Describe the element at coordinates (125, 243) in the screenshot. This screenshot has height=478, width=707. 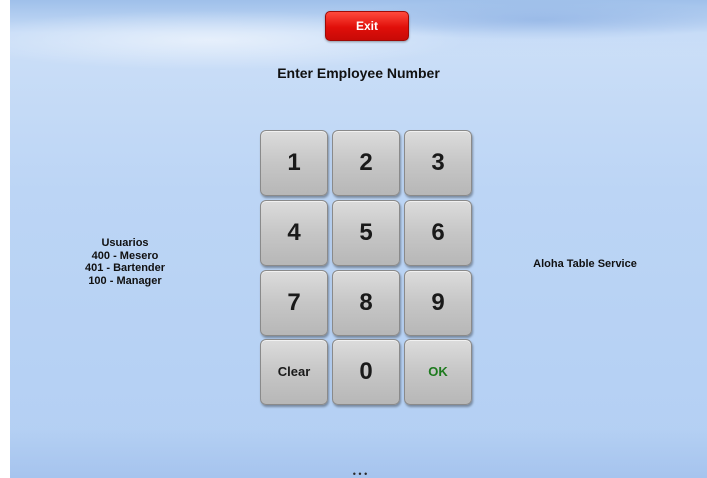
I see `users-heading: Usuarios` at that location.